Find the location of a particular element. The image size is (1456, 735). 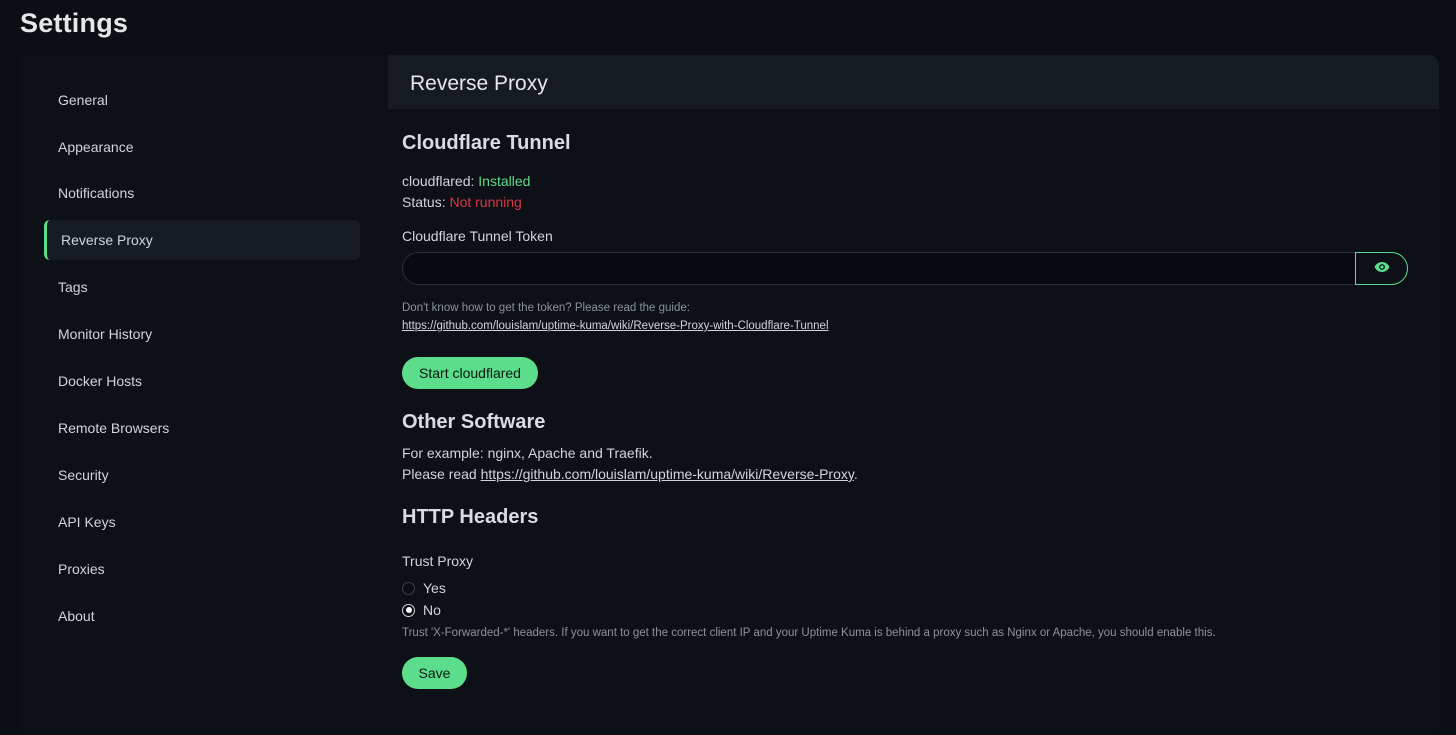

cloudflared-install-status: cloudflared: Installed is located at coordinates (466, 181).